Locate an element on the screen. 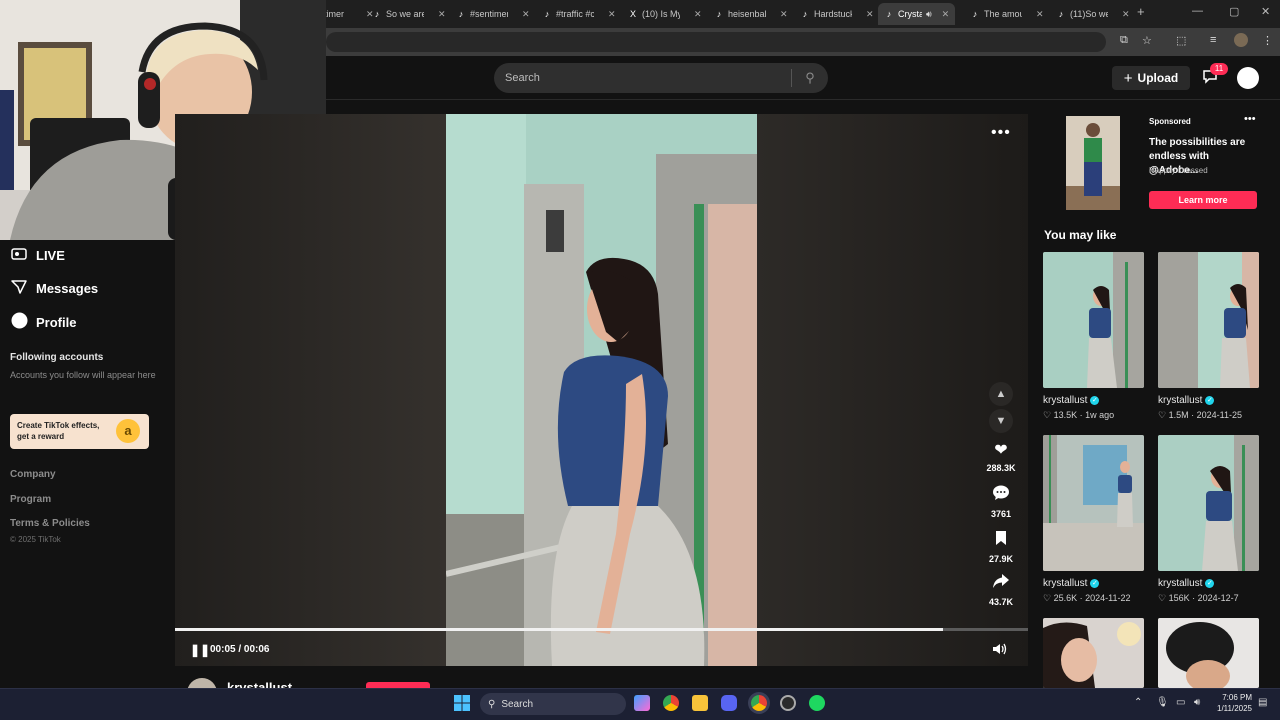 The width and height of the screenshot is (1280, 720). media-icon: ≡ is located at coordinates (1213, 40).